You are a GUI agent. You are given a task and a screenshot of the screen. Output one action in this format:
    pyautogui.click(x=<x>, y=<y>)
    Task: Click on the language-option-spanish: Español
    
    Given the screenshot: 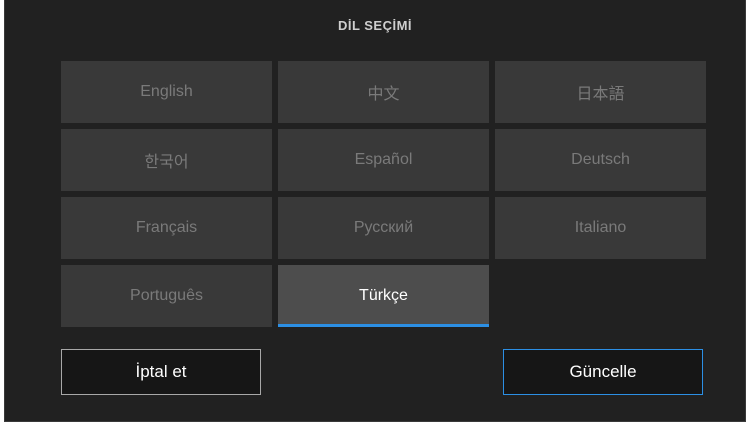 What is the action you would take?
    pyautogui.click(x=383, y=160)
    